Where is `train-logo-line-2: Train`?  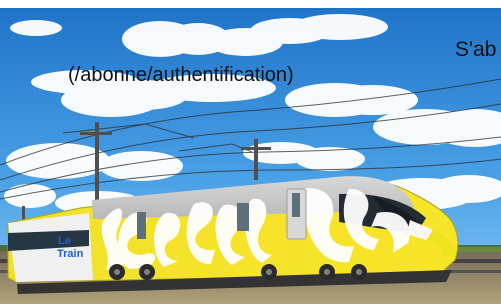
train-logo-line-2: Train is located at coordinates (70, 254).